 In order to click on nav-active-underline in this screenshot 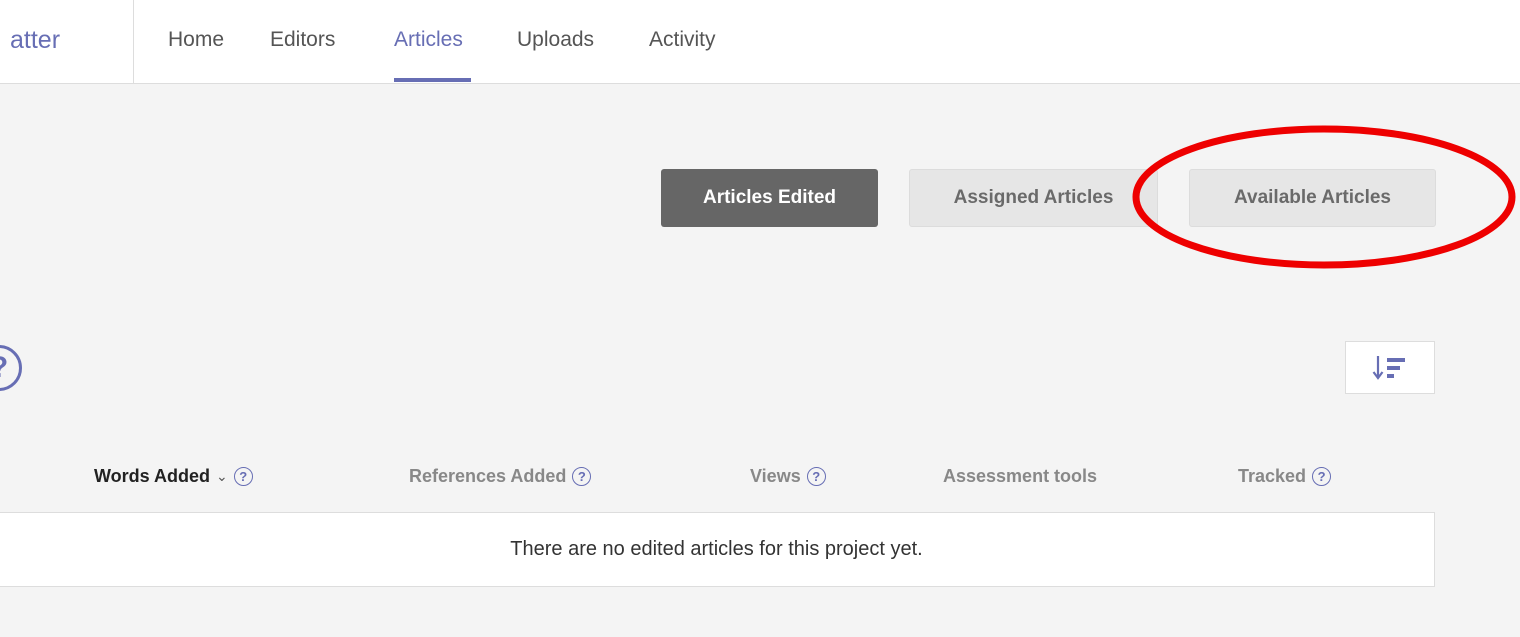, I will do `click(432, 80)`.